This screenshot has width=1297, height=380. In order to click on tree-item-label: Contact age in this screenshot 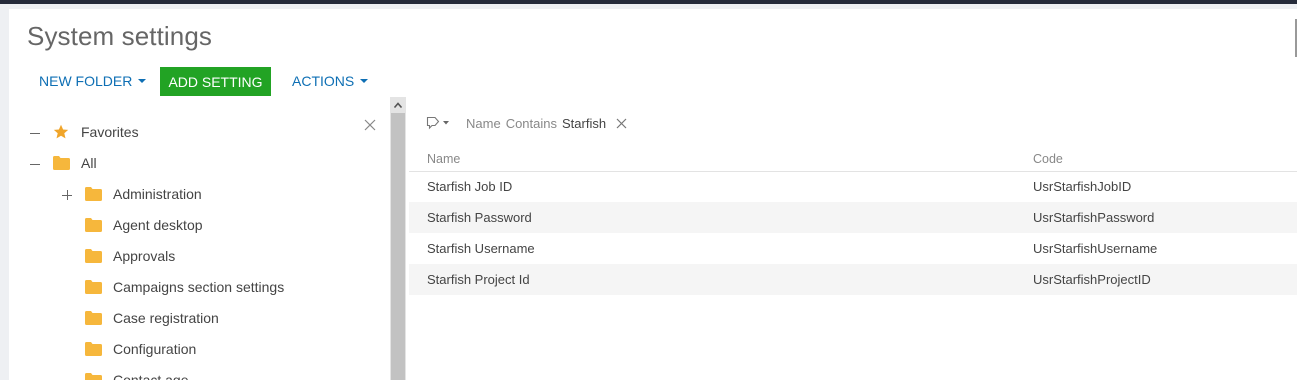, I will do `click(151, 376)`.